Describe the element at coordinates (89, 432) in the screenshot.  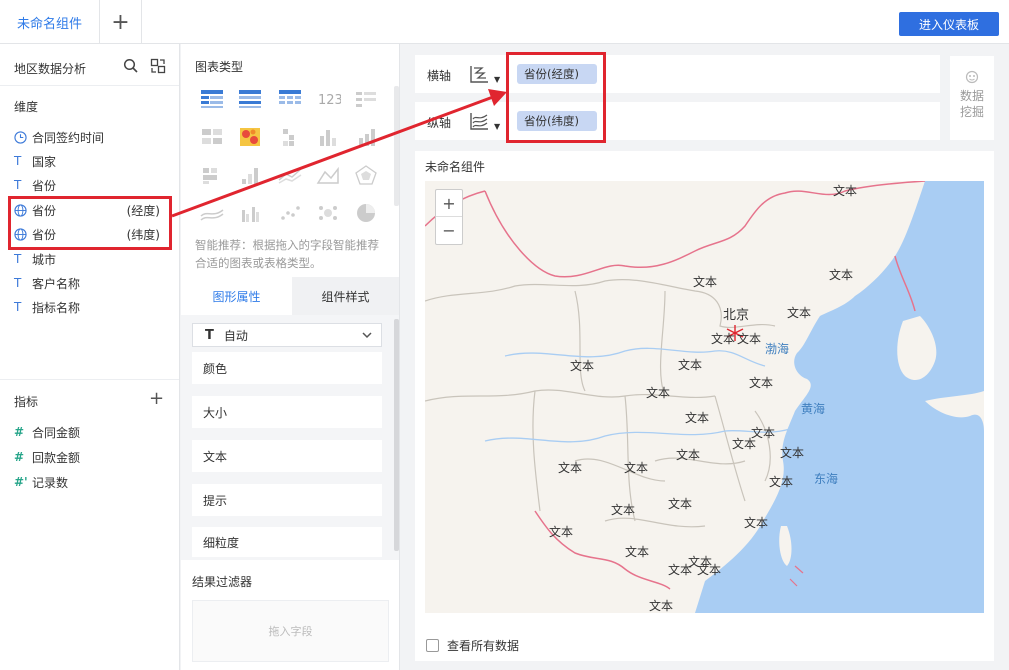
I see `metric-field: # 合同金额` at that location.